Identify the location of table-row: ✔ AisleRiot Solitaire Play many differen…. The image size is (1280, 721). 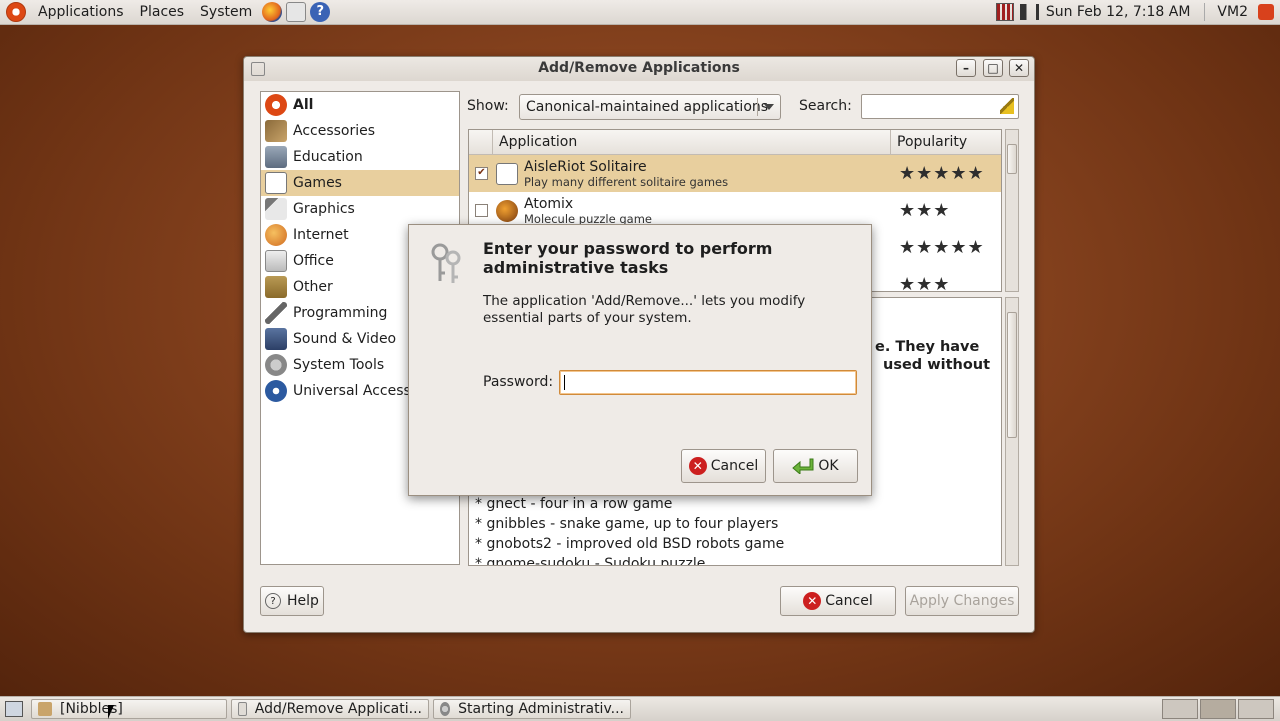
(735, 173).